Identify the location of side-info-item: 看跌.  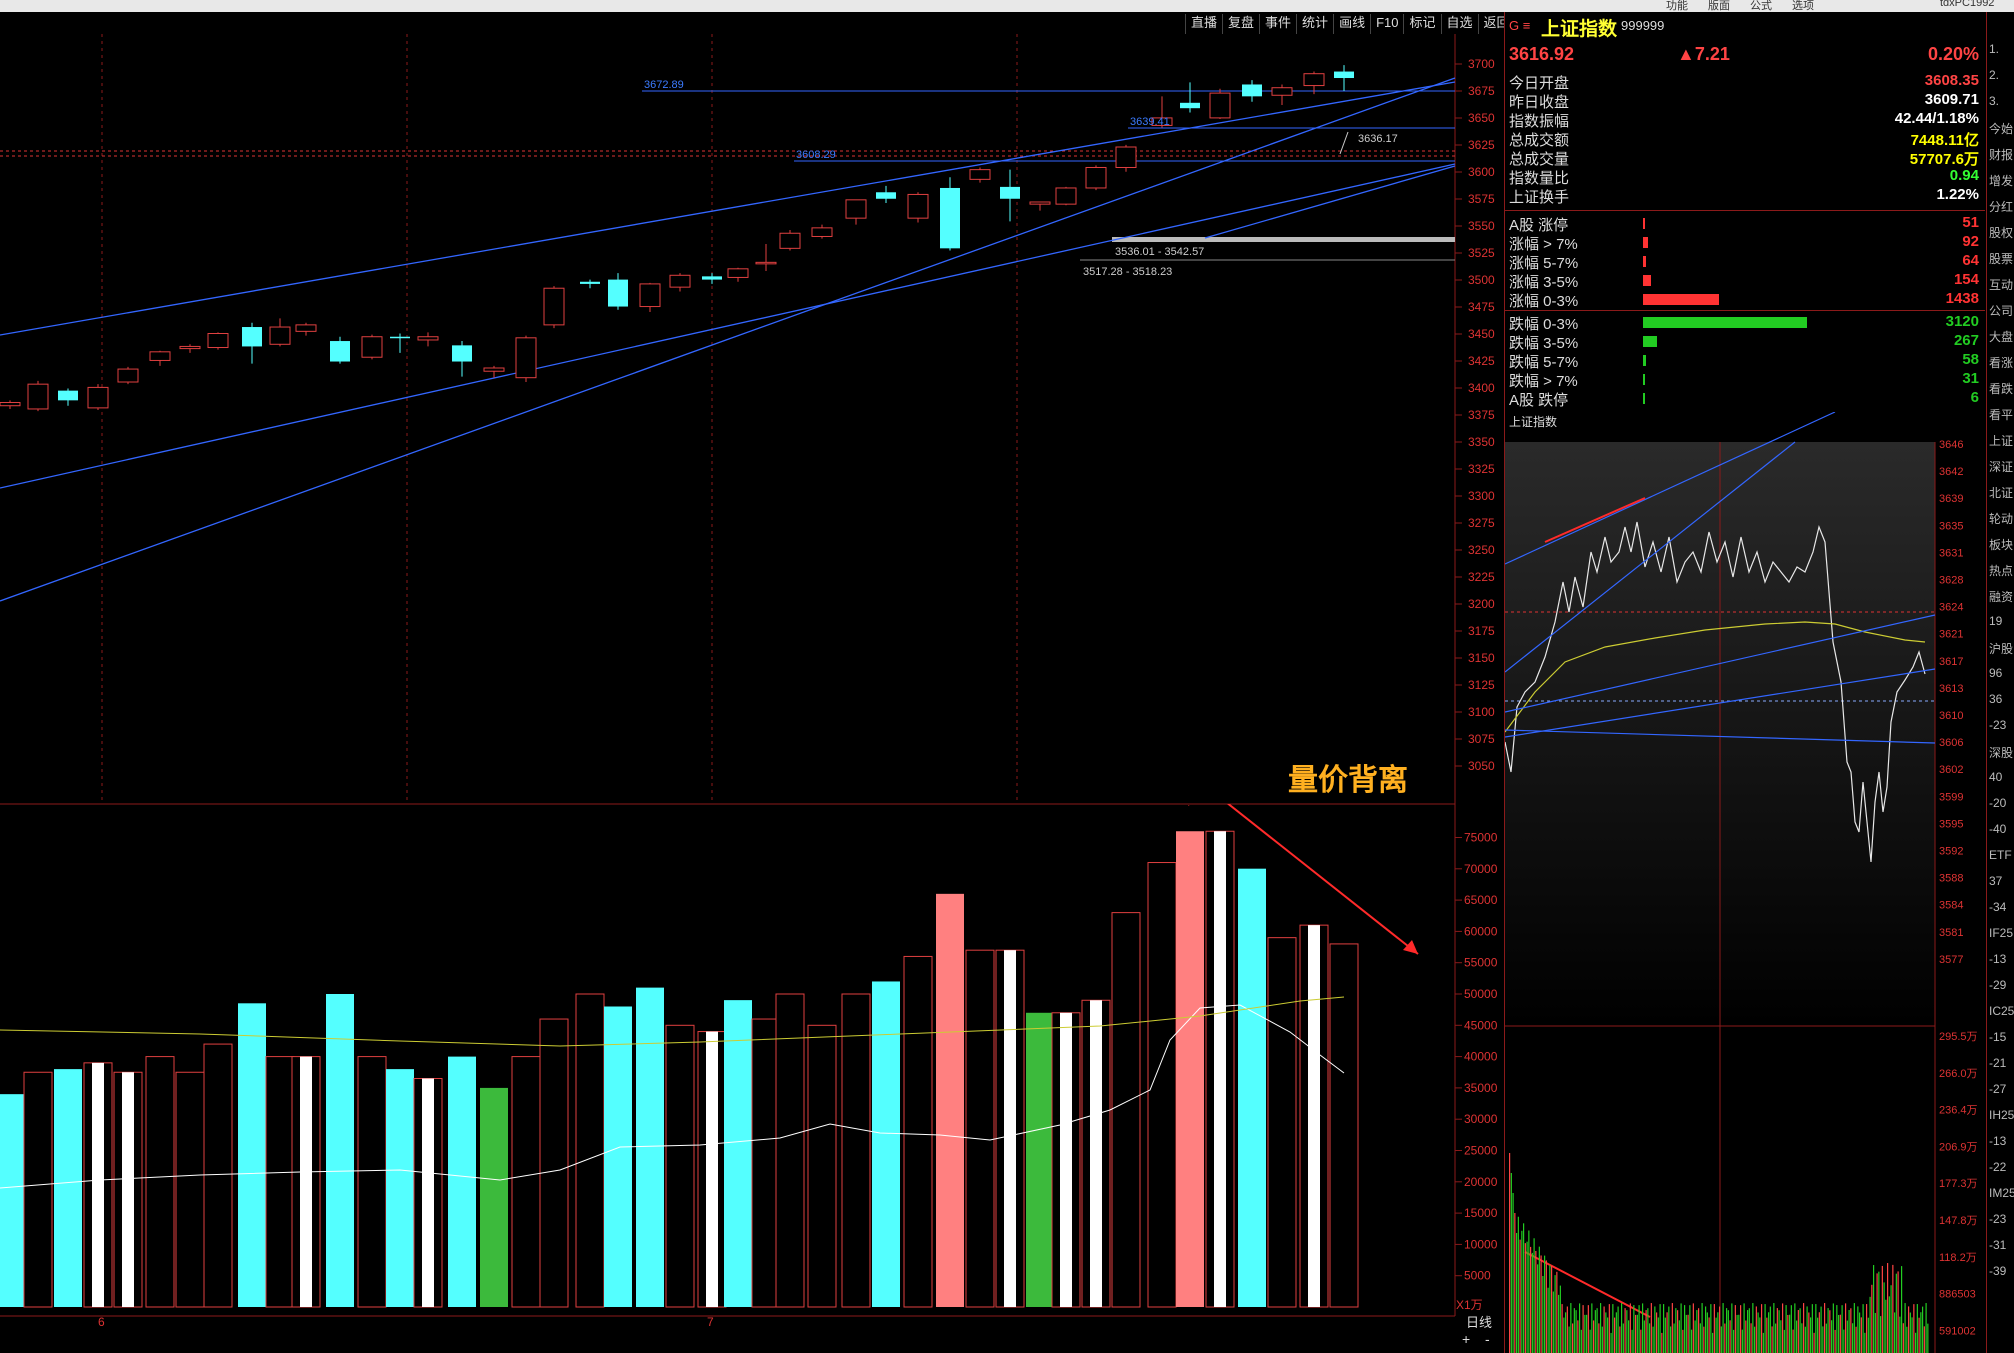
(2001, 388).